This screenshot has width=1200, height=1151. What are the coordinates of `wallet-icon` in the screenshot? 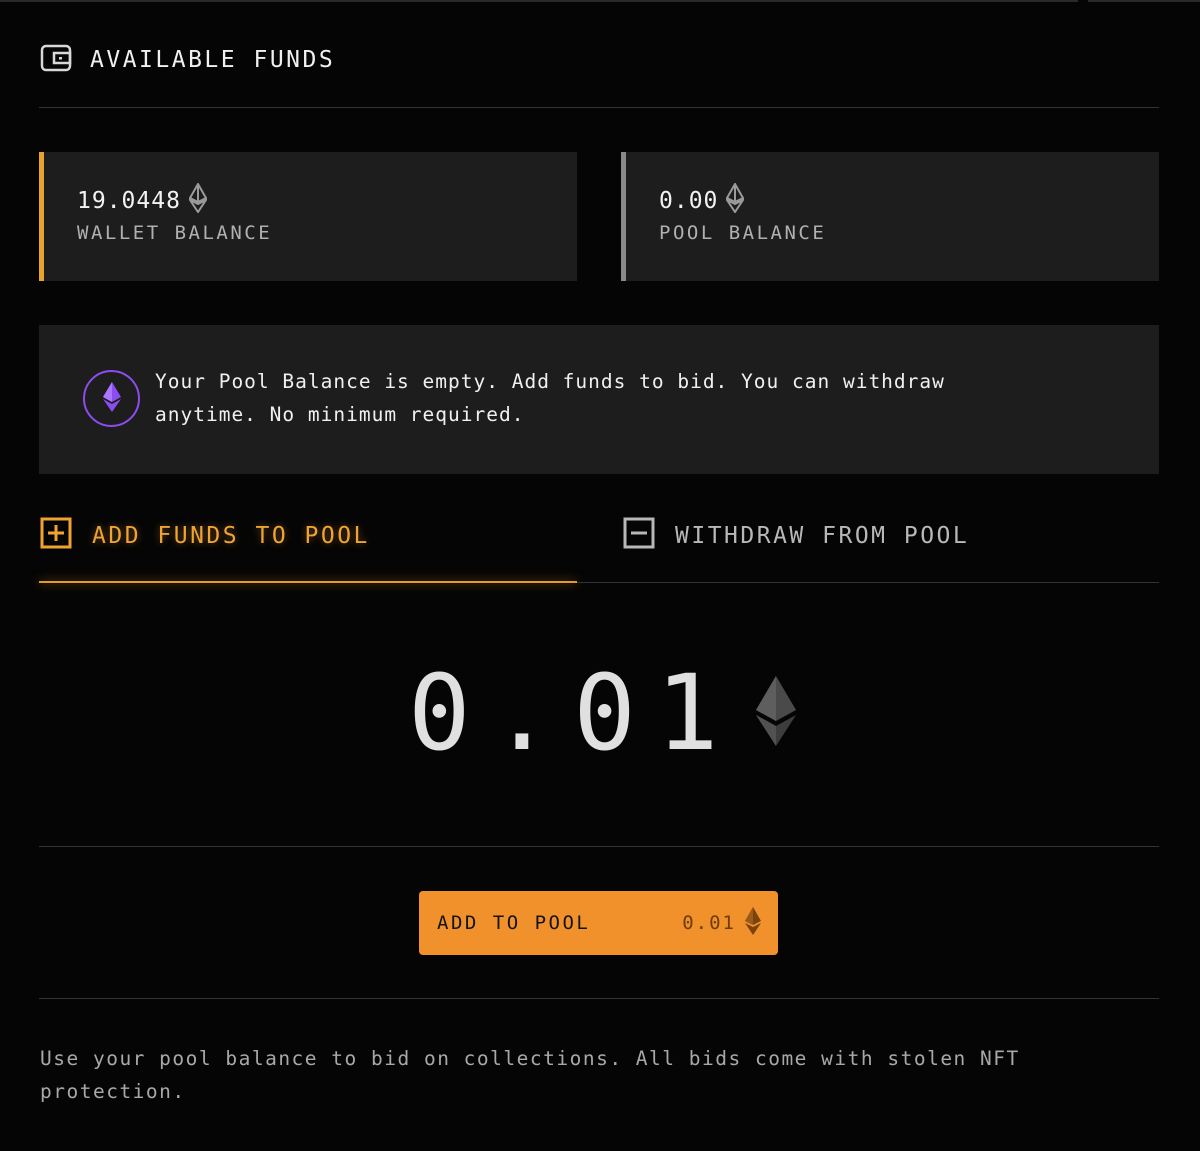 It's located at (56, 60).